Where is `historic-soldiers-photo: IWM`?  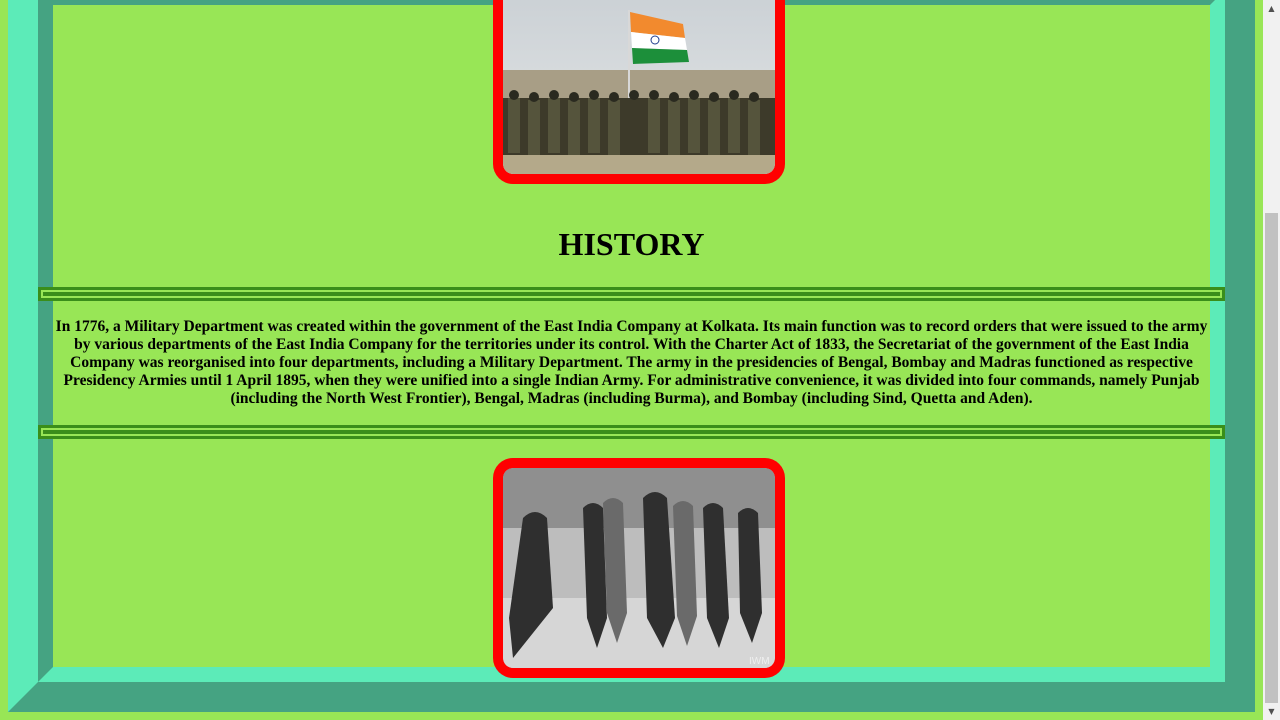 historic-soldiers-photo: IWM is located at coordinates (639, 568).